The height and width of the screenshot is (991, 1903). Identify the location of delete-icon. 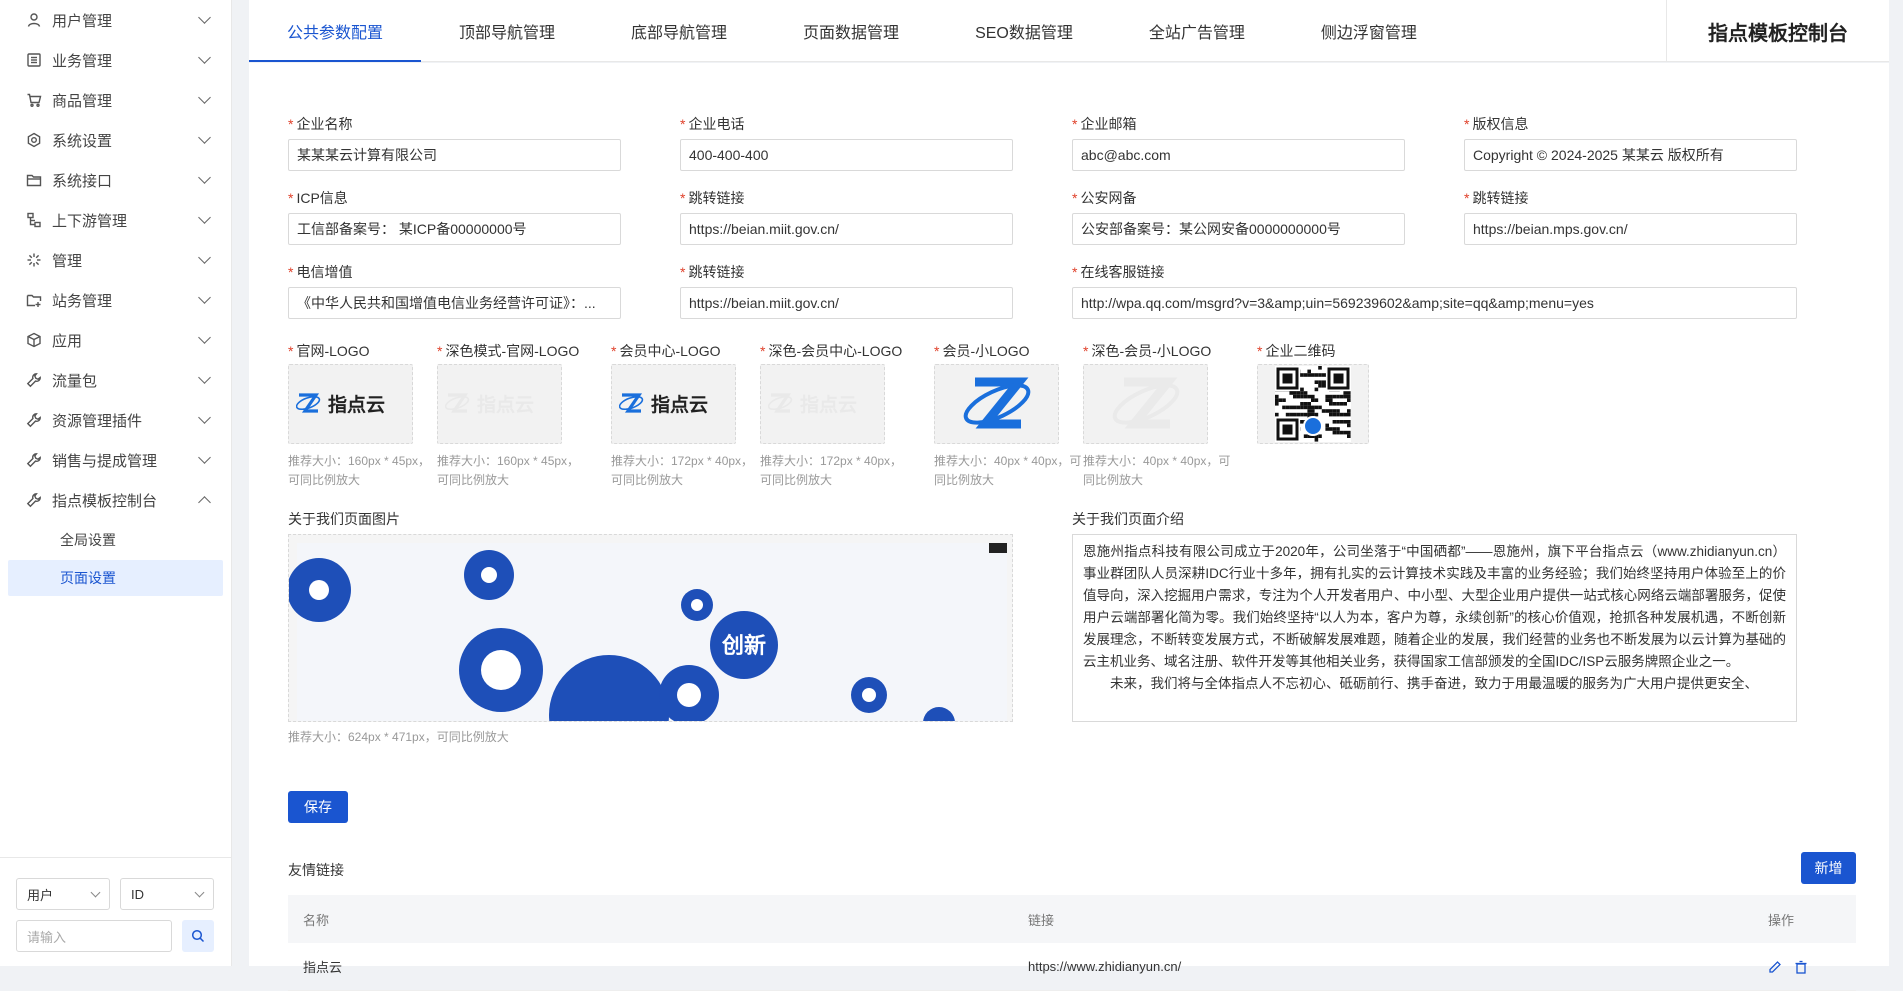
(1801, 967).